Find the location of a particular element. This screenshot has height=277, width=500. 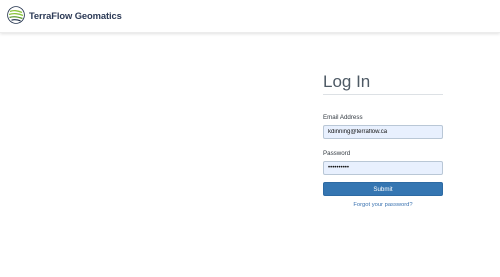

page-title: Log In is located at coordinates (347, 81).